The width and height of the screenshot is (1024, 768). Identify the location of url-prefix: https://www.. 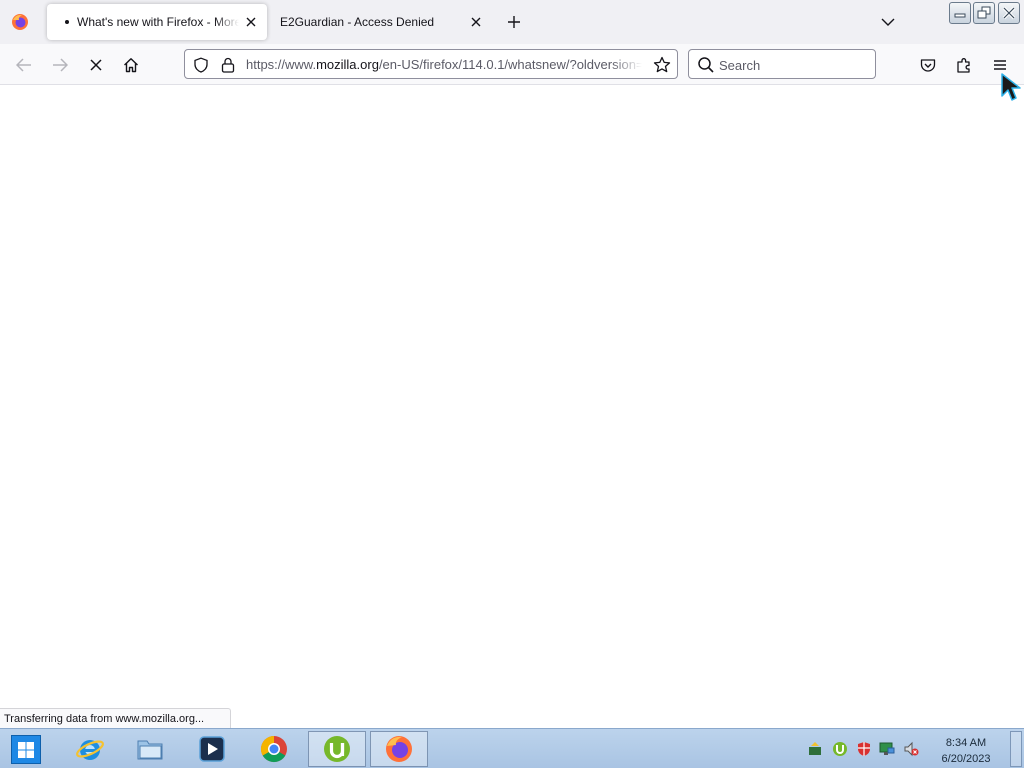
(281, 64).